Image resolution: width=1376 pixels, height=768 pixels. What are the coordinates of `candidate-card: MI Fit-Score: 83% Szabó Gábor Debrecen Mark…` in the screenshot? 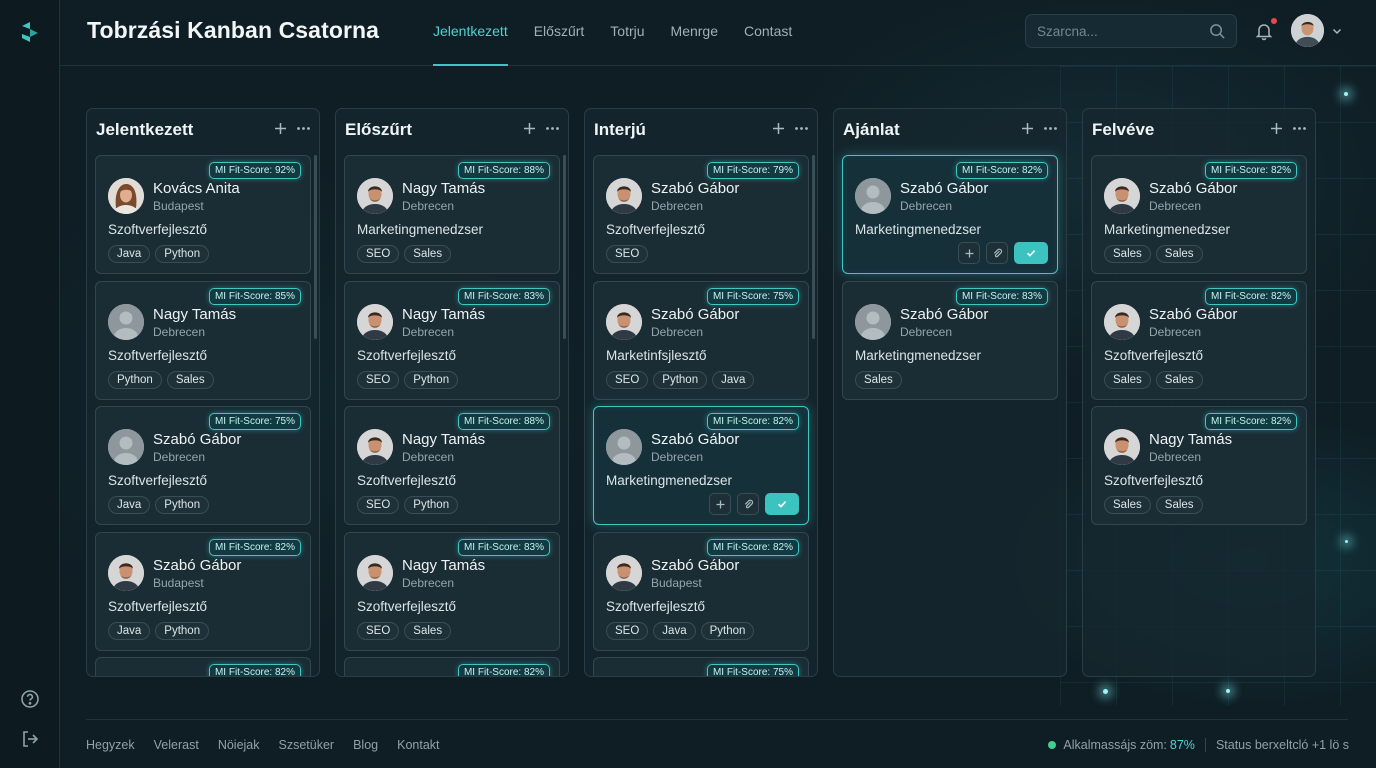 It's located at (950, 340).